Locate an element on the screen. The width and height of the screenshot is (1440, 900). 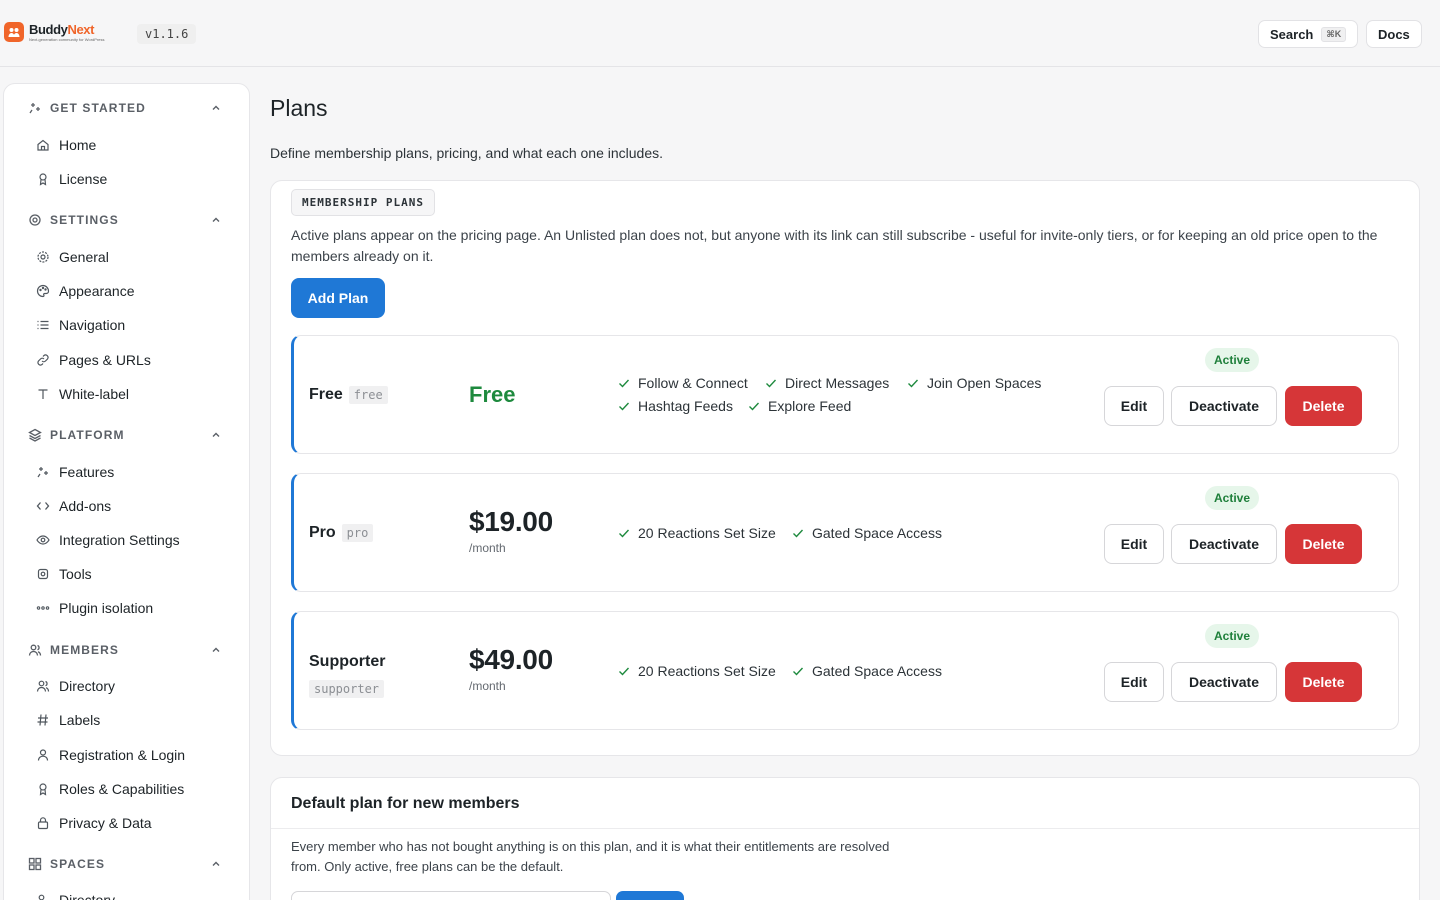
sidebar-item-appearance: Appearance is located at coordinates (126, 291).